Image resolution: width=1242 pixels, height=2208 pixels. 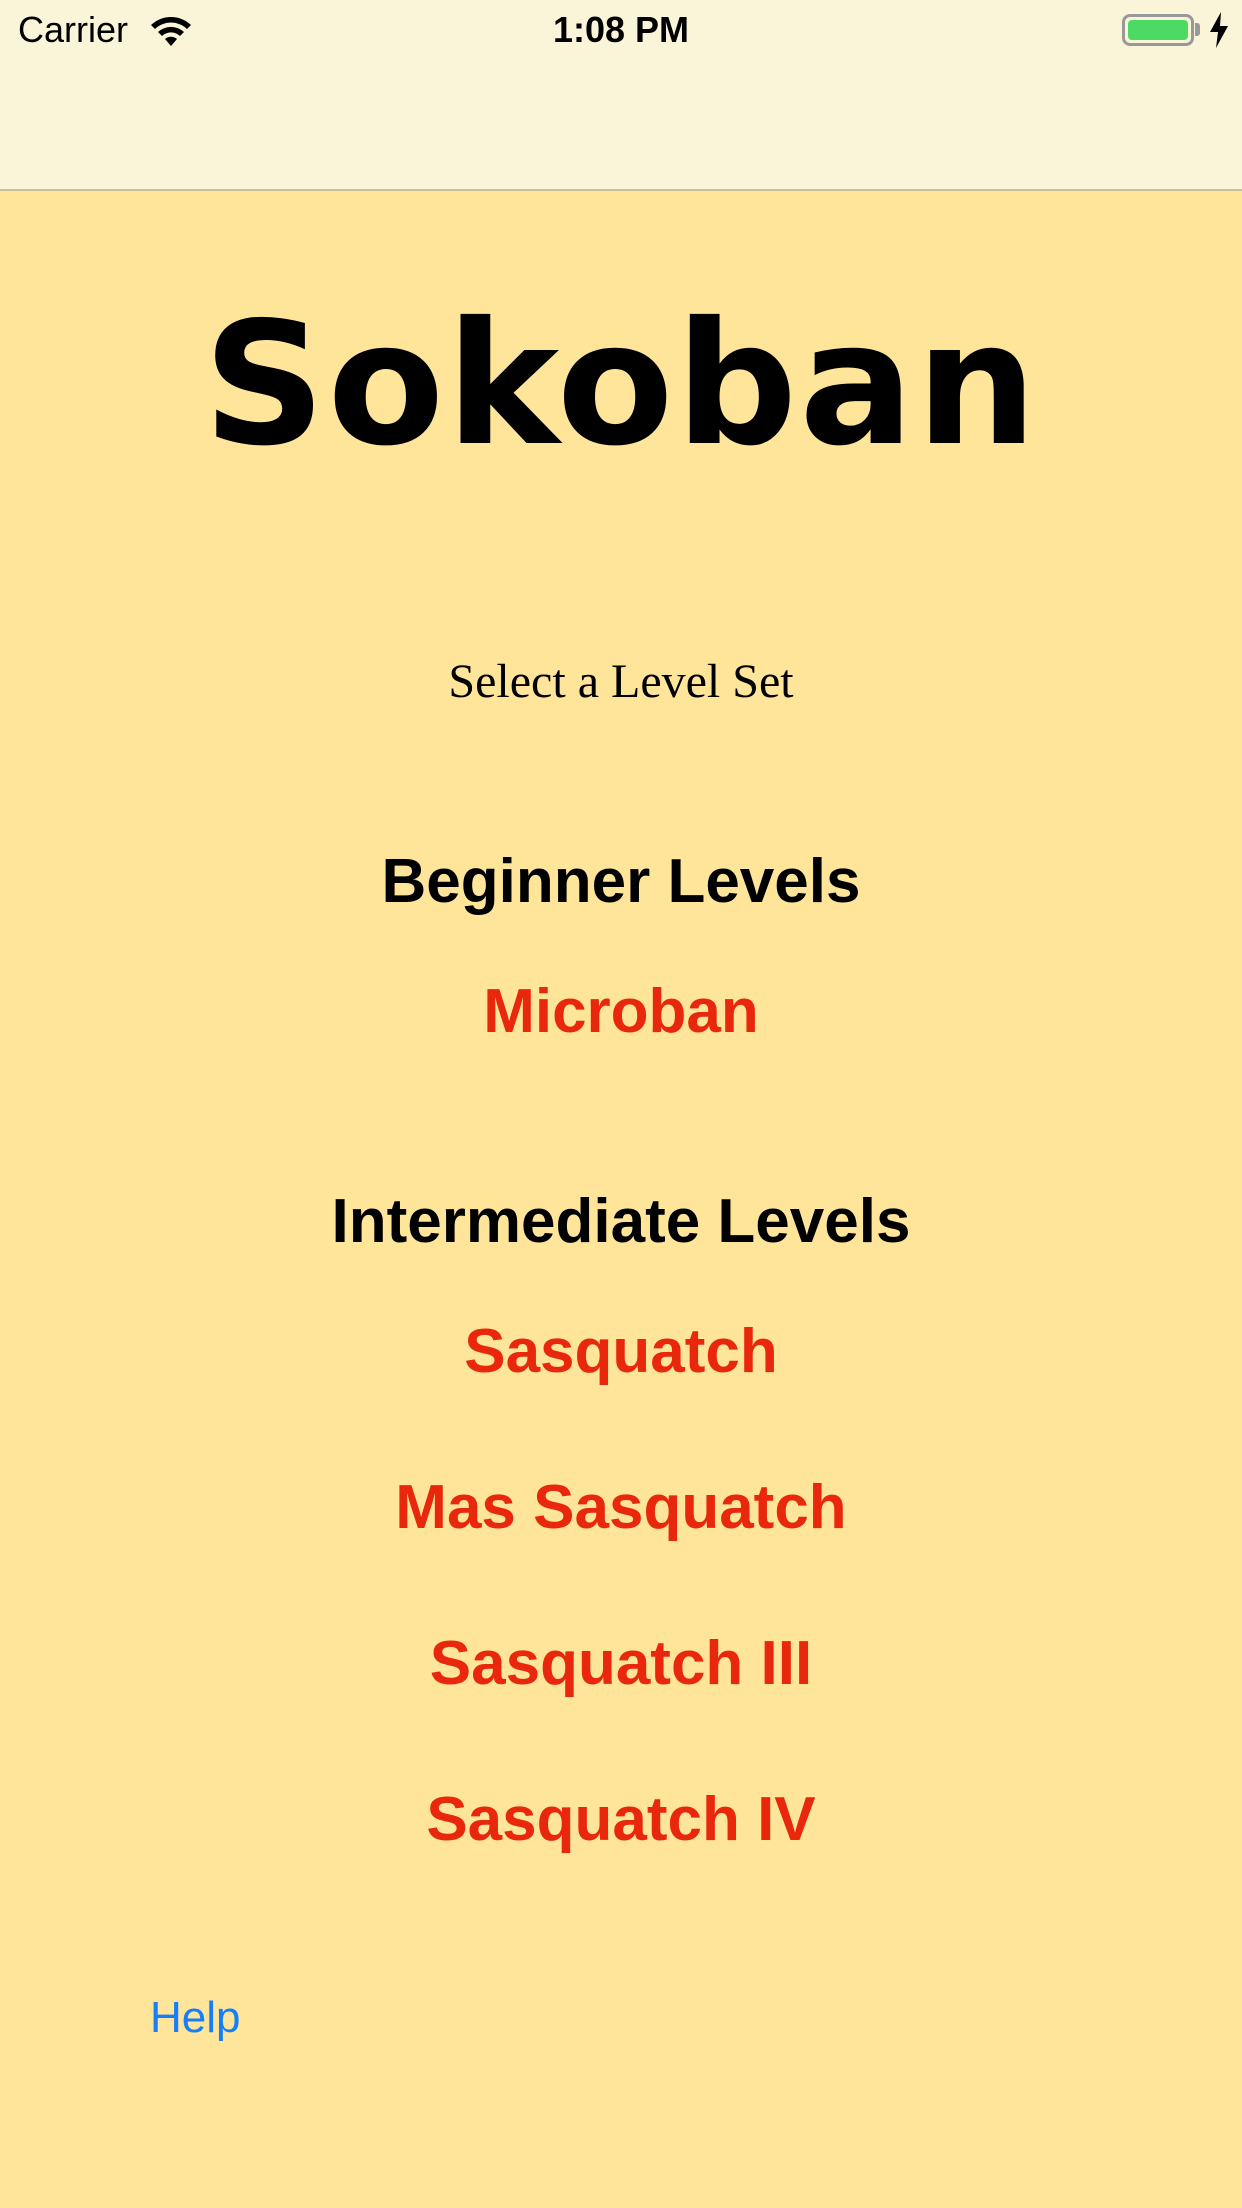 I want to click on app-title: Sokoban, so click(x=621, y=385).